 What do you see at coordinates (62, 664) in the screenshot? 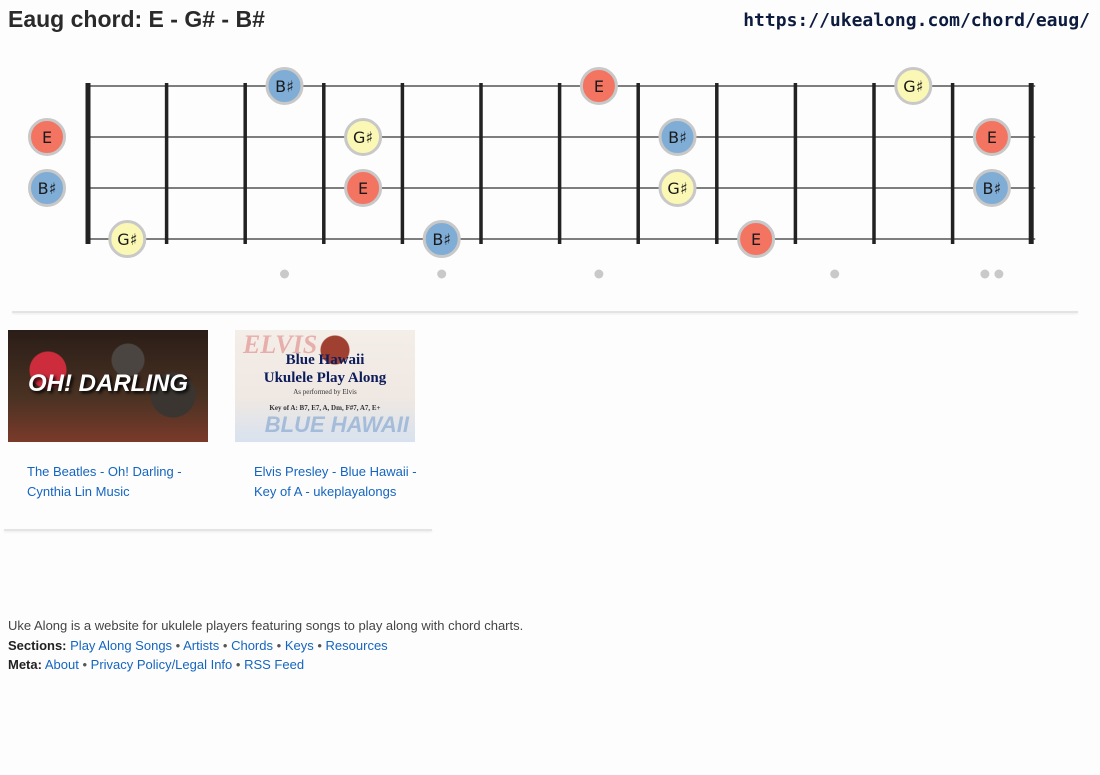
I see `footer-link-about: About` at bounding box center [62, 664].